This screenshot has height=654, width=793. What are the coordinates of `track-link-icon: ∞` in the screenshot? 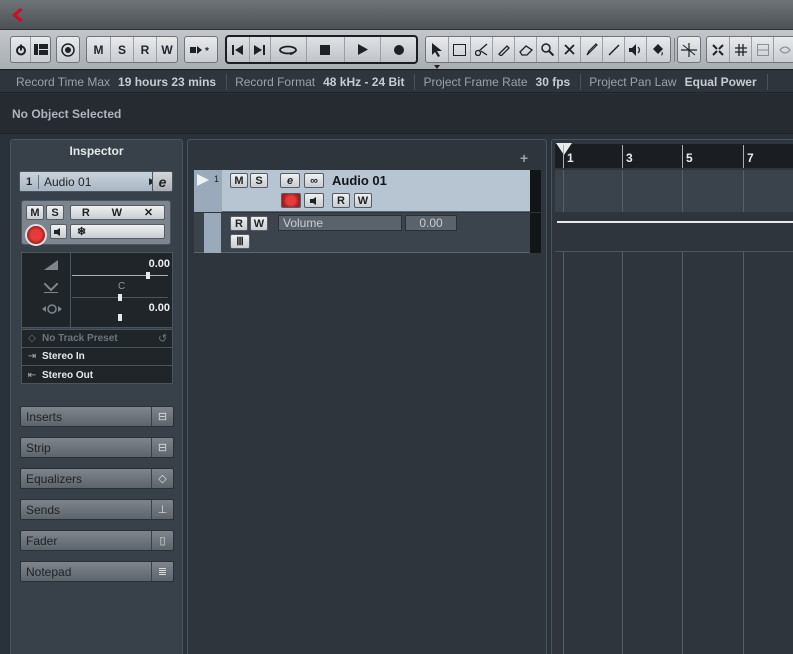 It's located at (314, 180).